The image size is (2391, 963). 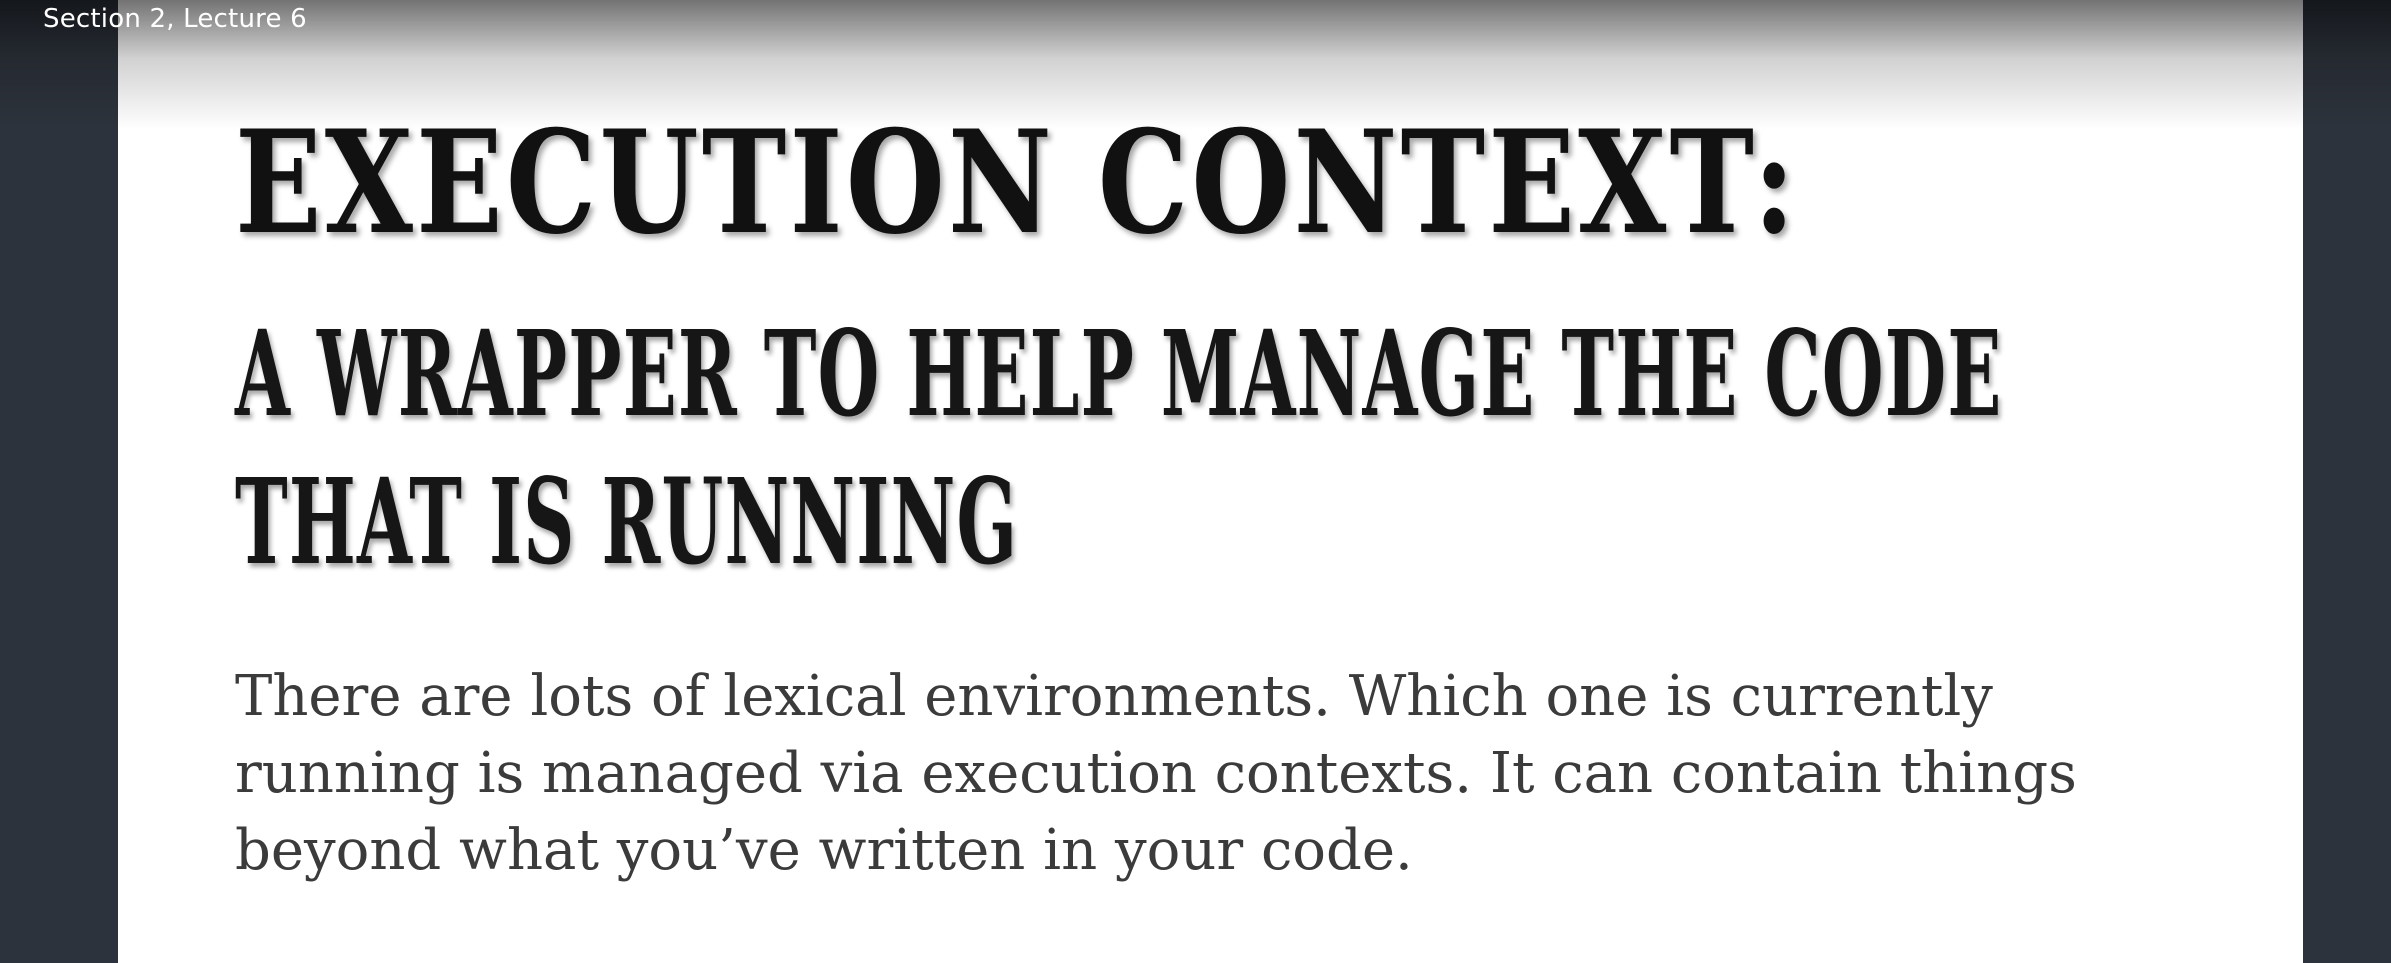 What do you see at coordinates (1017, 183) in the screenshot?
I see `slide-title: EXECUTION CONTEXT:` at bounding box center [1017, 183].